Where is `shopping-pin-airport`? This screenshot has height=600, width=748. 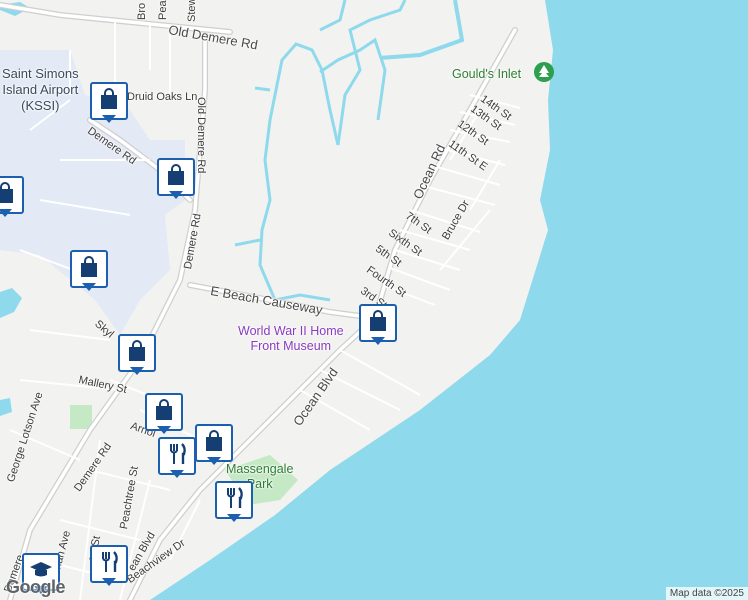 shopping-pin-airport is located at coordinates (109, 103).